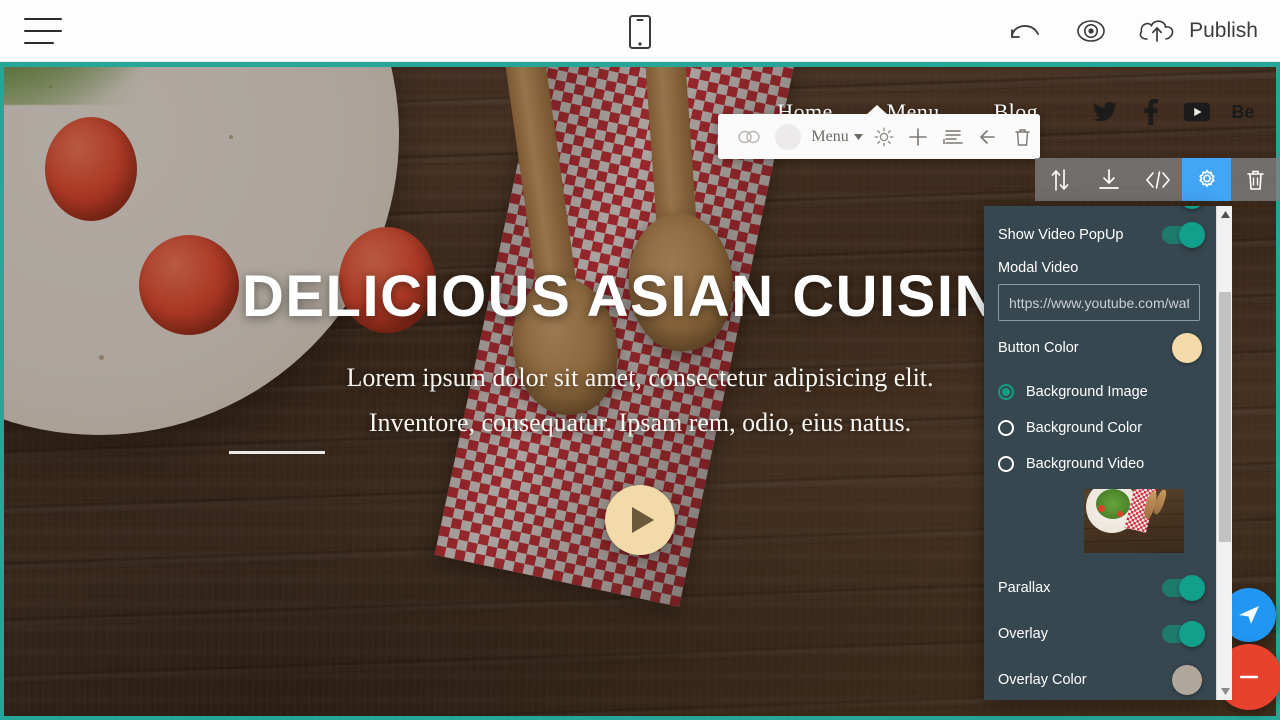 This screenshot has height=720, width=1280. Describe the element at coordinates (1006, 428) in the screenshot. I see `radio-background-color-indicator` at that location.